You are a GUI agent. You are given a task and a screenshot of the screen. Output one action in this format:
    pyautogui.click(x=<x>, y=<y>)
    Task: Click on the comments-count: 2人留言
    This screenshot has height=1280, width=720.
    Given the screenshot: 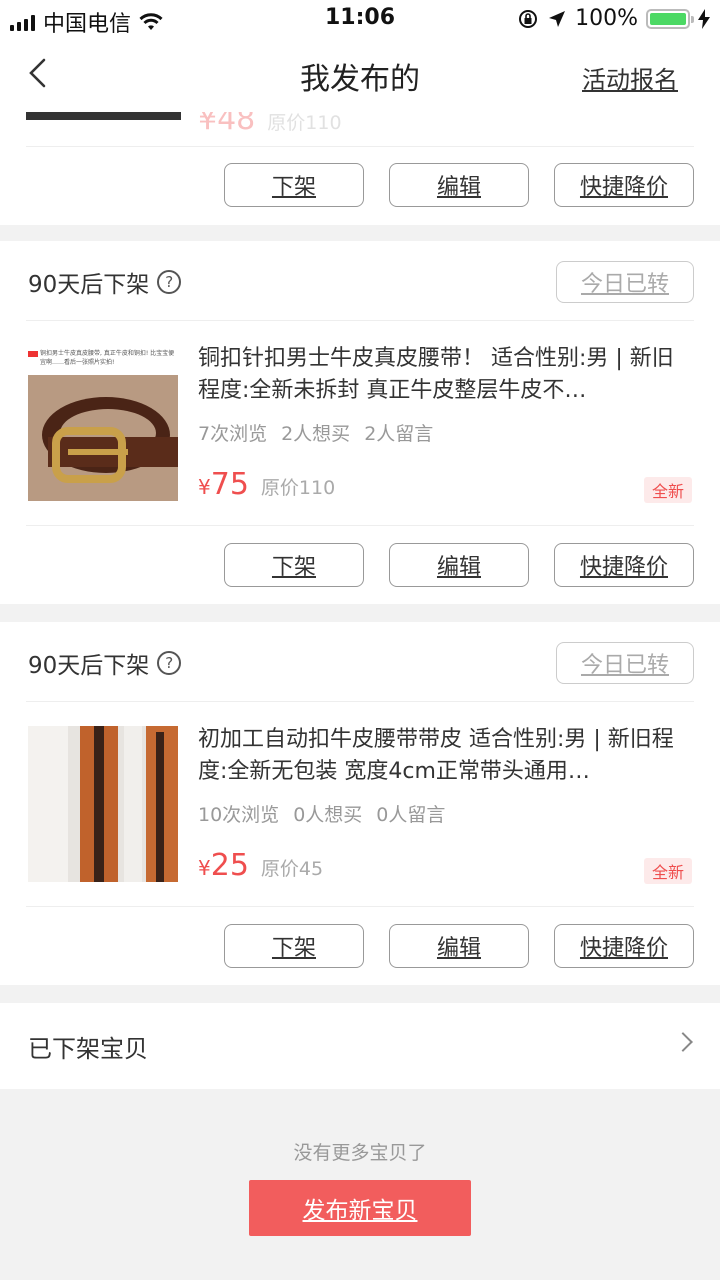 What is the action you would take?
    pyautogui.click(x=399, y=434)
    